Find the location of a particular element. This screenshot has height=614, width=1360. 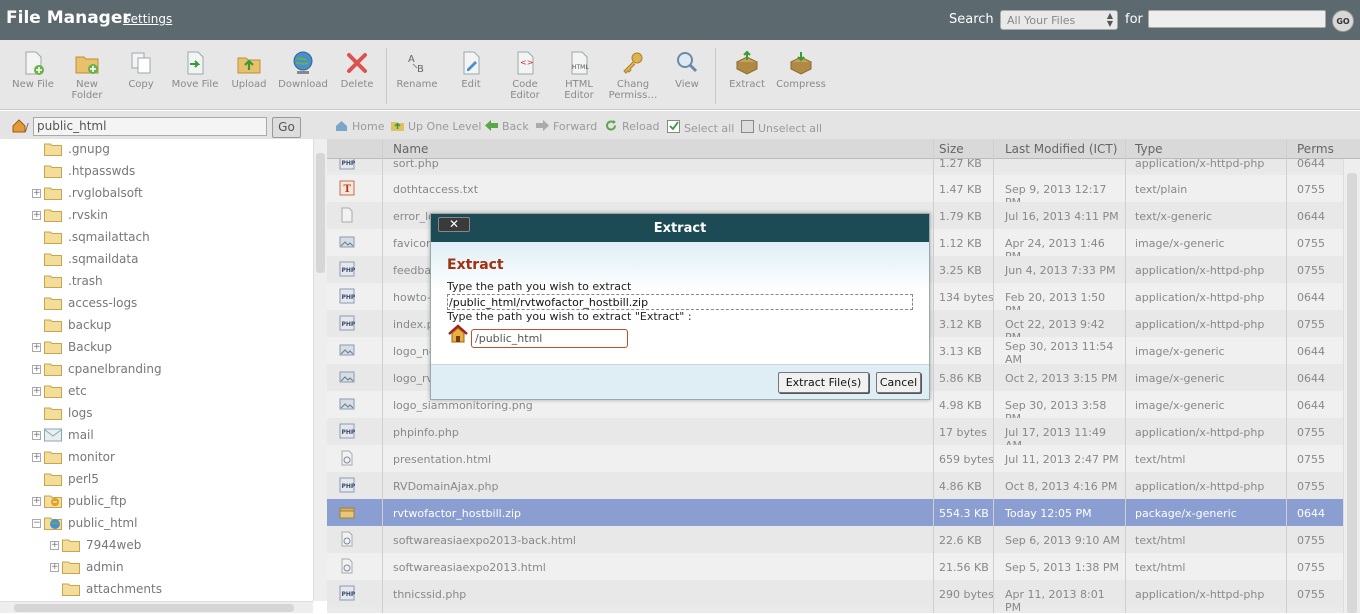

new-folder-button: New Folder is located at coordinates (87, 75).